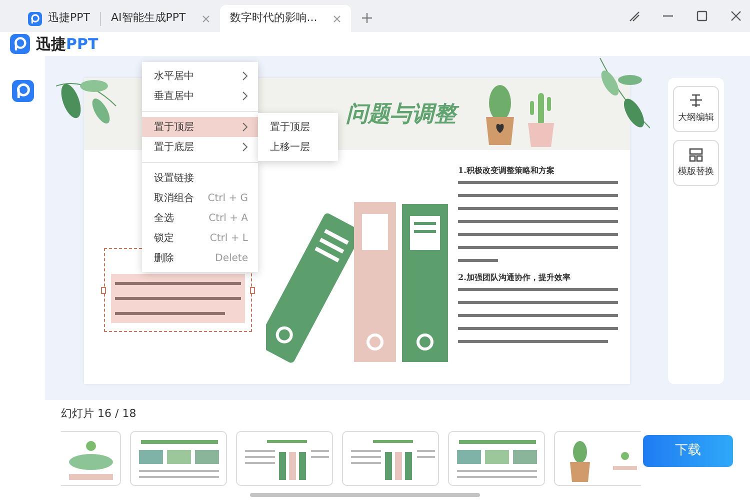 This screenshot has height=500, width=750. What do you see at coordinates (200, 96) in the screenshot?
I see `menu-item: 垂直居中` at bounding box center [200, 96].